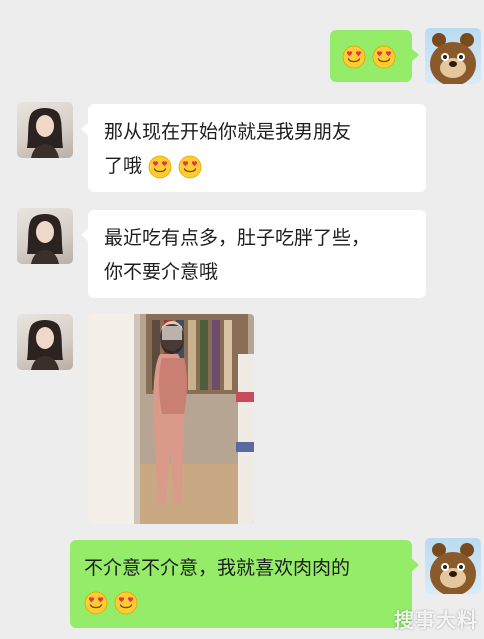 The width and height of the screenshot is (484, 639). I want to click on mirror-selfie-photo, so click(171, 419).